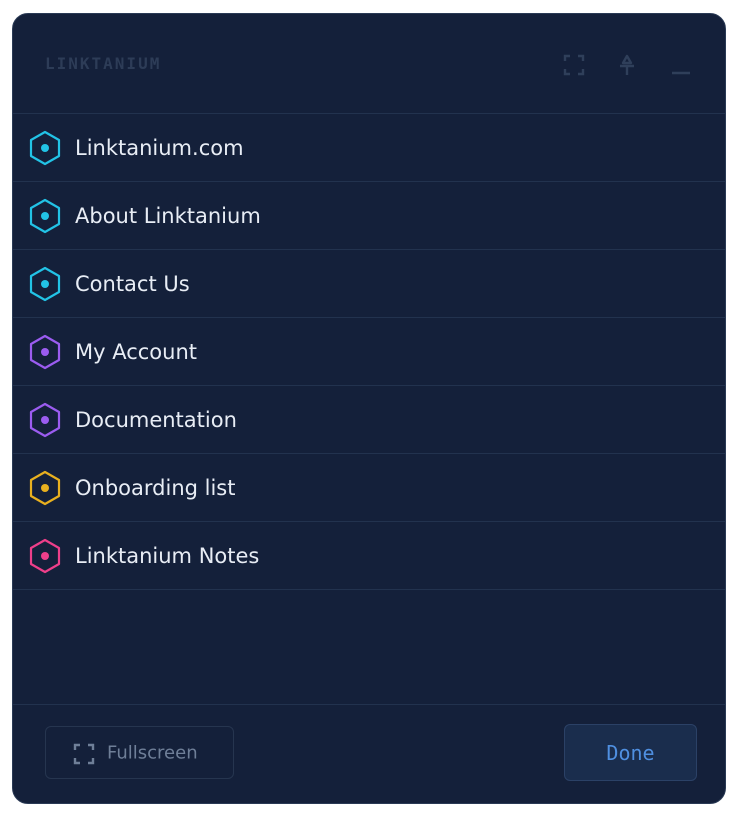 The width and height of the screenshot is (739, 817). I want to click on link-item: Contact Us, so click(369, 284).